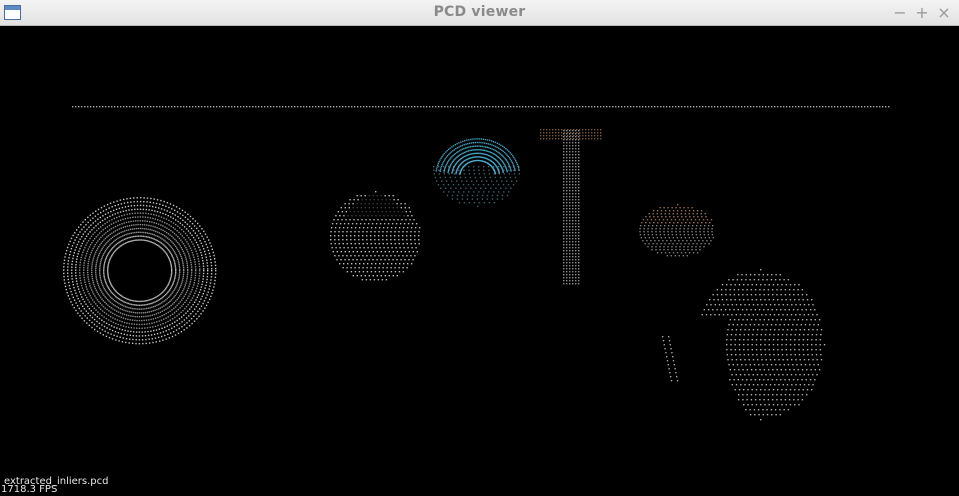 The width and height of the screenshot is (959, 496). What do you see at coordinates (900, 13) in the screenshot?
I see `minimize-button: −` at bounding box center [900, 13].